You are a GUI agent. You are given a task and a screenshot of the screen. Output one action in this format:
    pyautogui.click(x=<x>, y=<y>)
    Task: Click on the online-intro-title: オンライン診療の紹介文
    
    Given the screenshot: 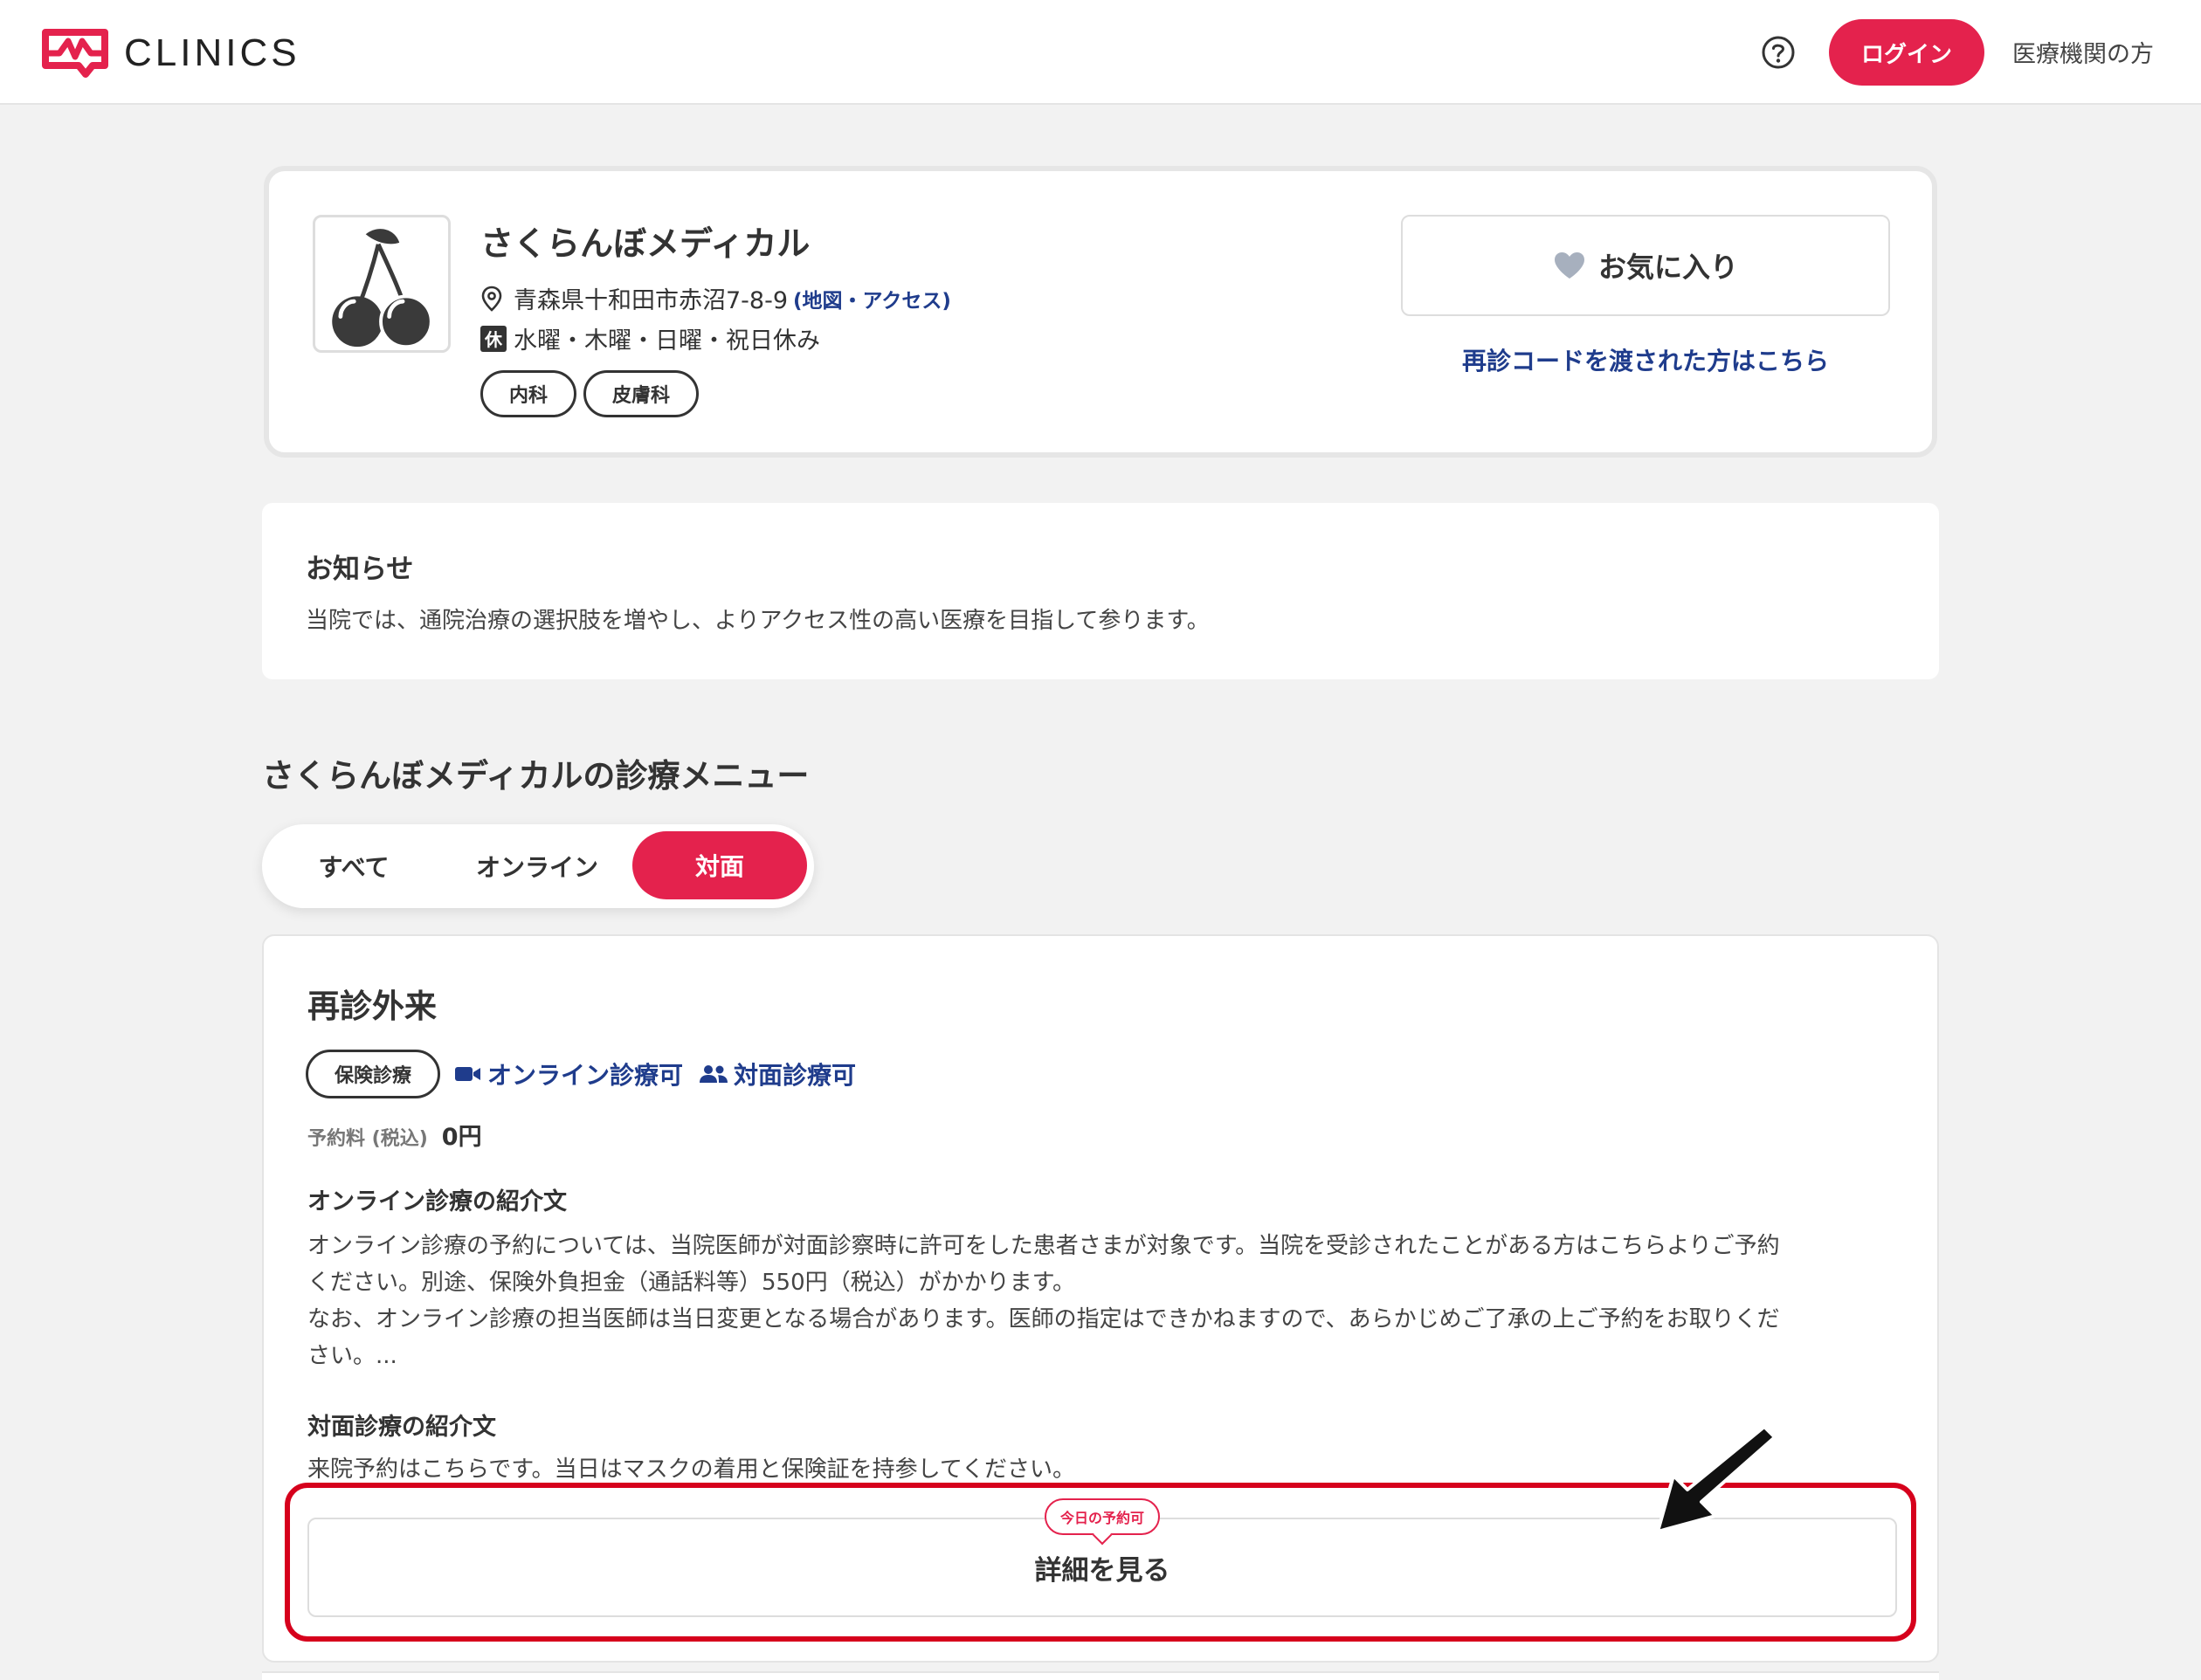 What is the action you would take?
    pyautogui.click(x=437, y=1201)
    